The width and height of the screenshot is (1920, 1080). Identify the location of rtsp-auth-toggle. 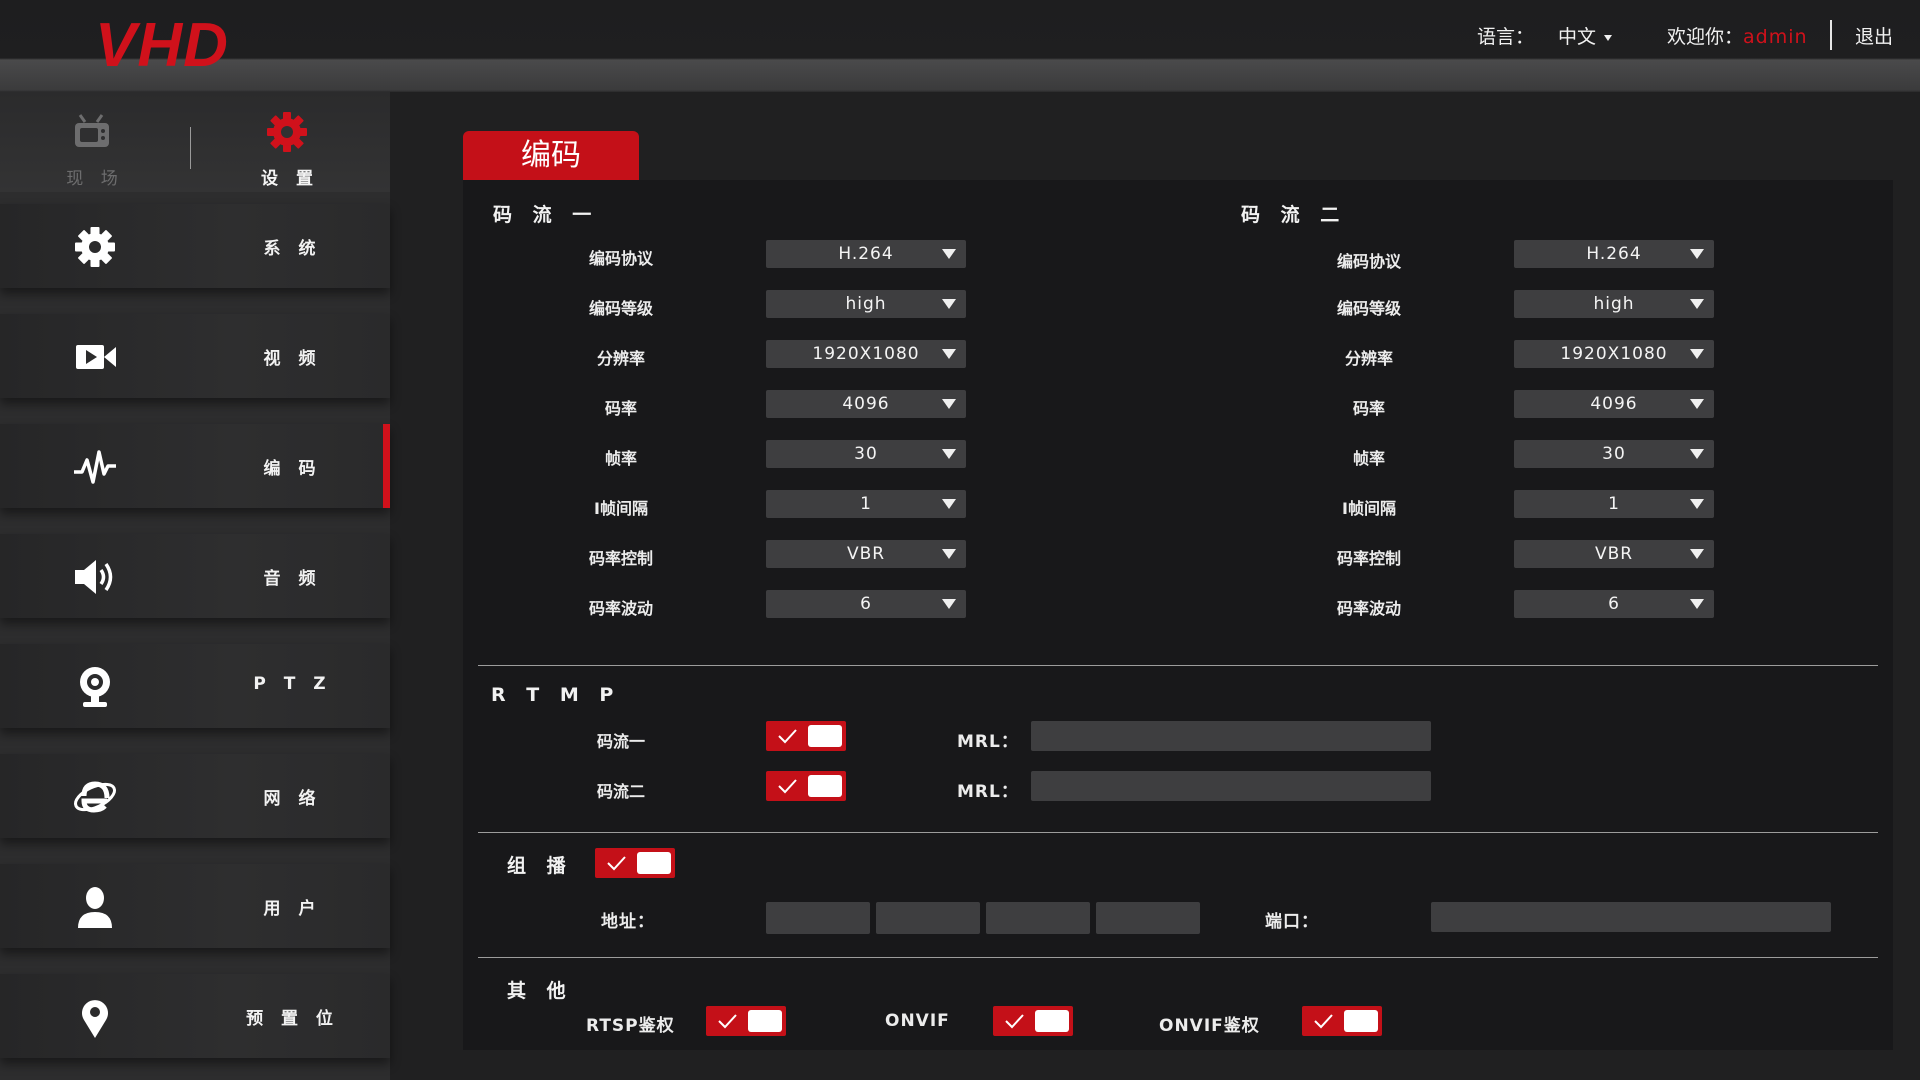
(746, 1021).